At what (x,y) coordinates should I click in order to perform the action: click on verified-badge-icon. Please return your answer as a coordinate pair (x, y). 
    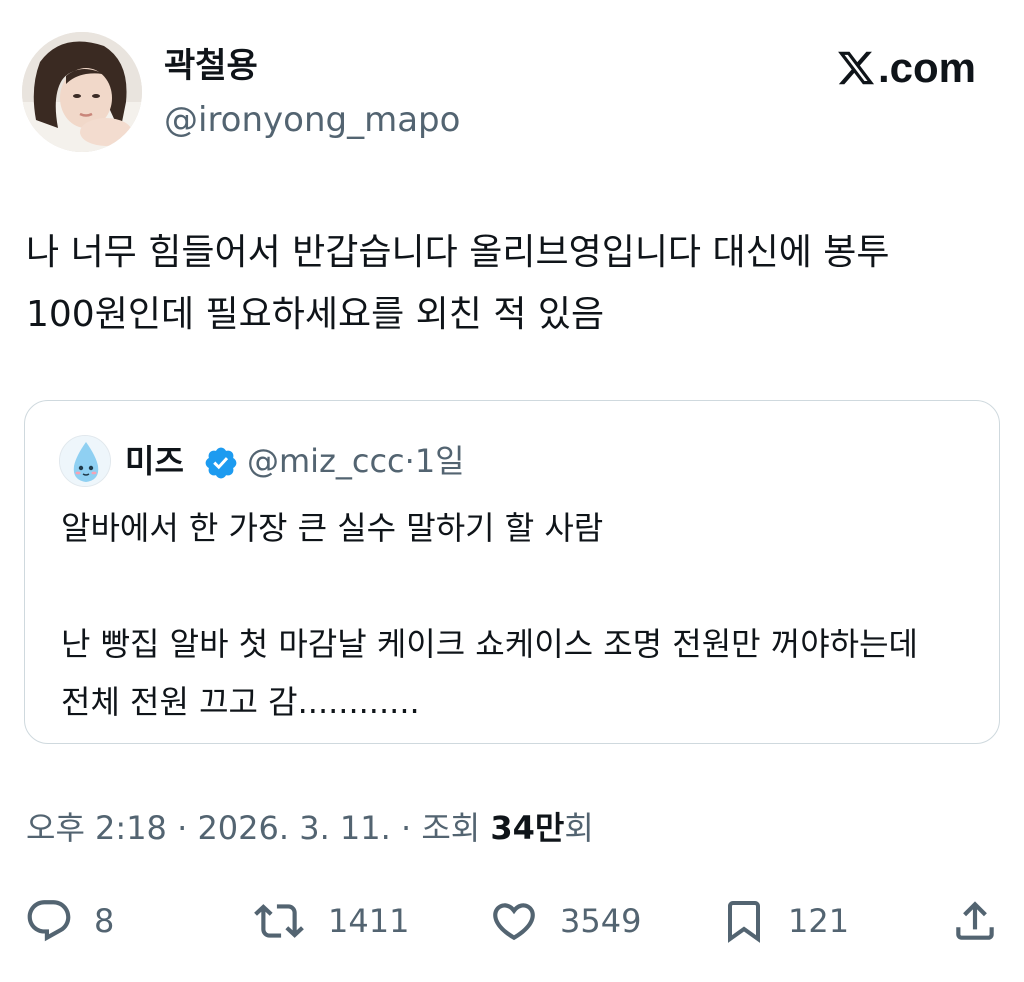
    Looking at the image, I should click on (221, 463).